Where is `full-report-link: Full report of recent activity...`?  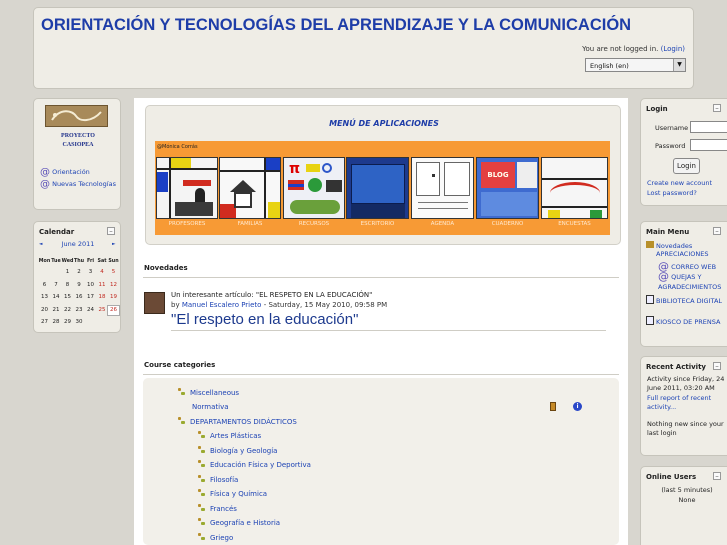 full-report-link: Full report of recent activity... is located at coordinates (687, 403).